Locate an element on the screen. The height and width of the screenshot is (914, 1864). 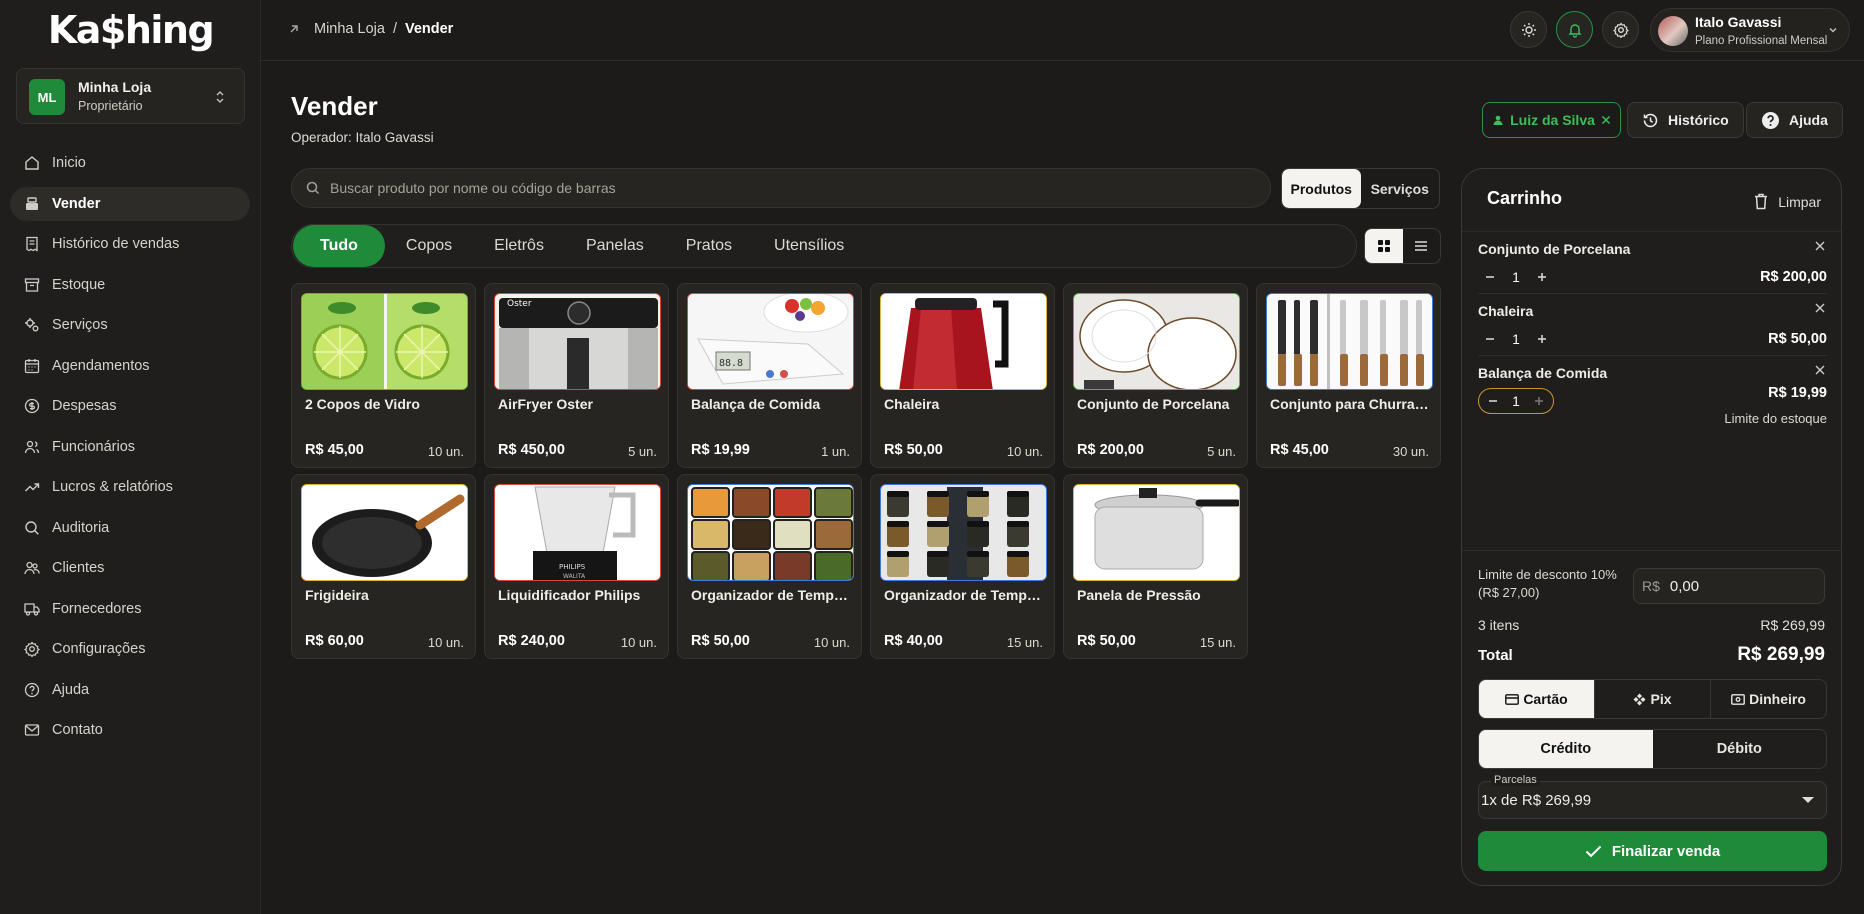
plus-icon is located at coordinates (1542, 277).